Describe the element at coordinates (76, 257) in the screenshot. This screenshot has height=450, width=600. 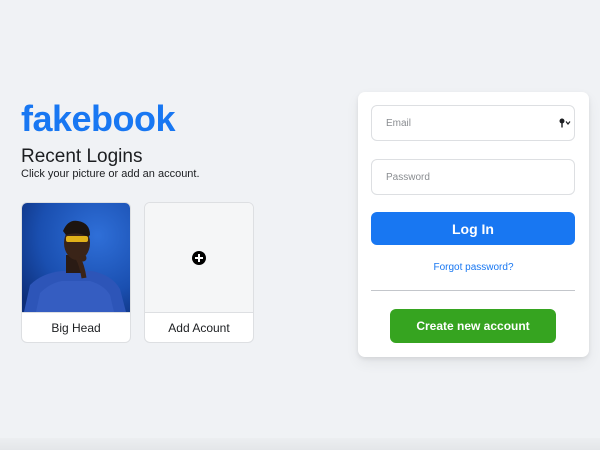
I see `profile-photo` at that location.